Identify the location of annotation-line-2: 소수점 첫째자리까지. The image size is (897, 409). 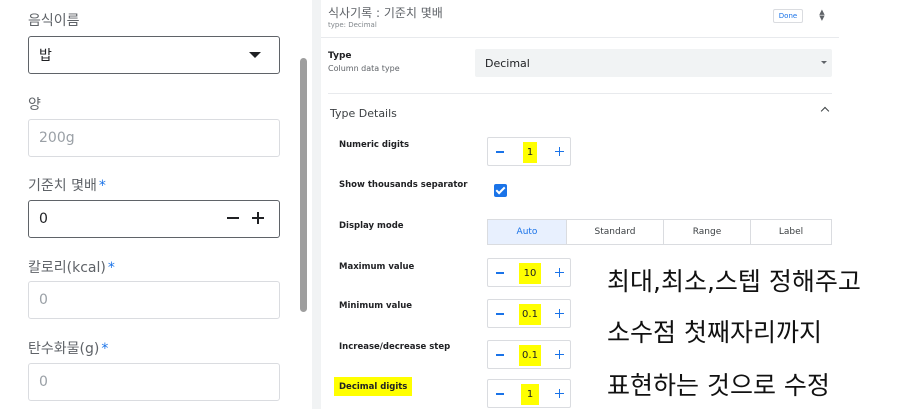
(714, 332).